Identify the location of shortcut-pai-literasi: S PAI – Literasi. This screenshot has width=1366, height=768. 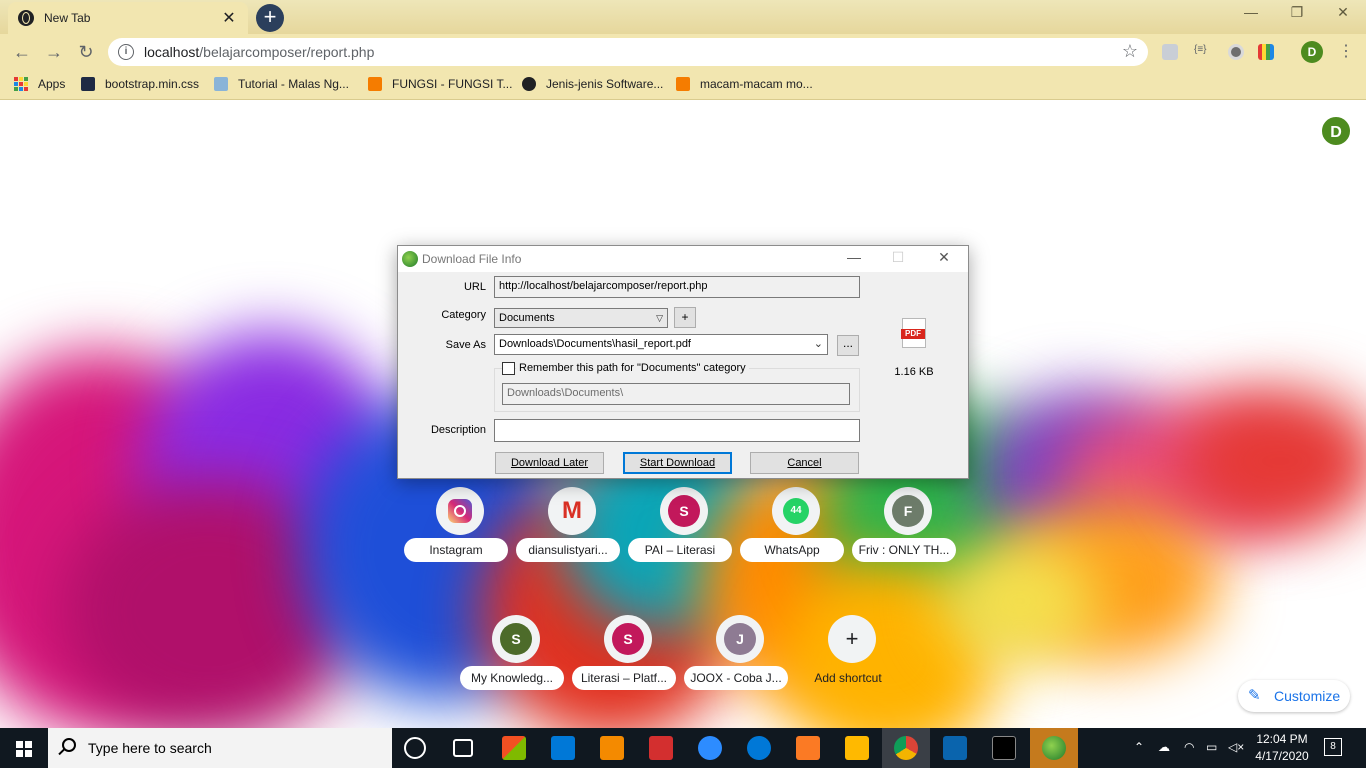
(684, 543).